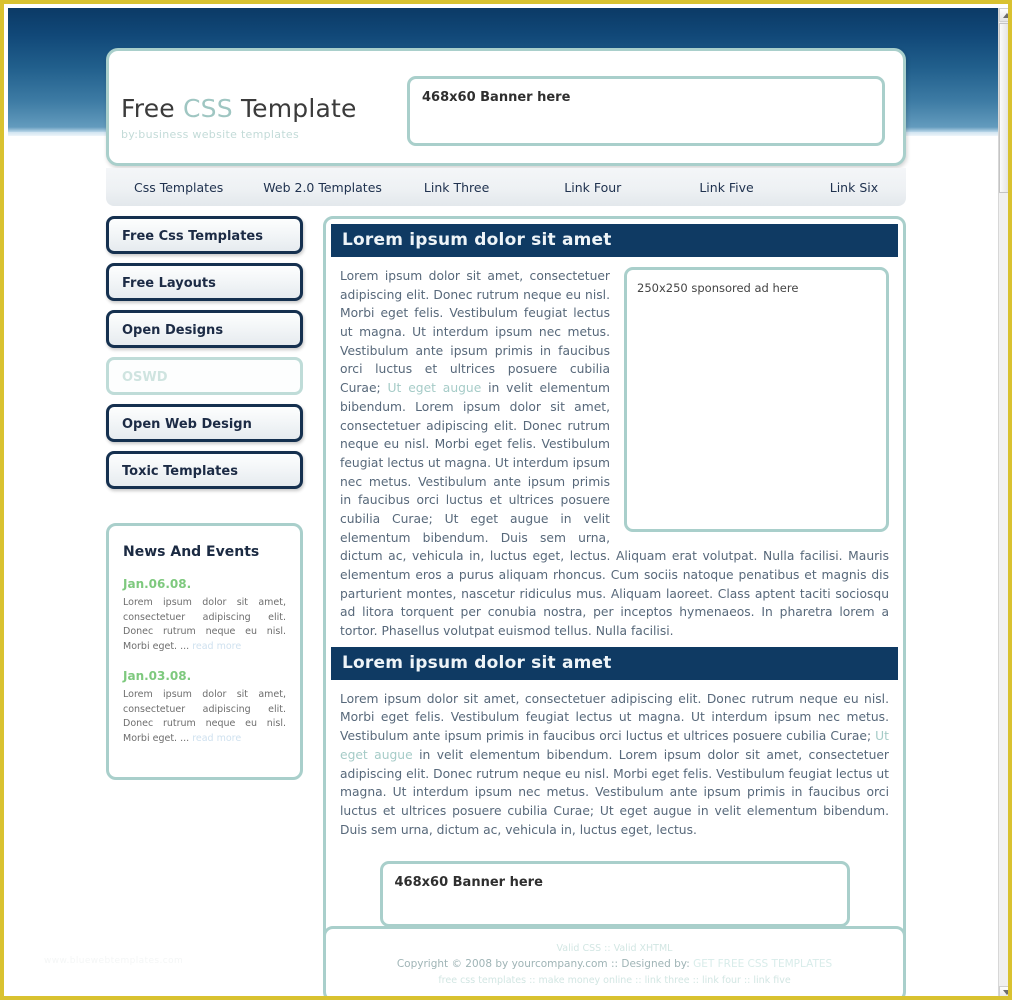 The image size is (1012, 1000). I want to click on nav-link-link-five: Link Five, so click(726, 187).